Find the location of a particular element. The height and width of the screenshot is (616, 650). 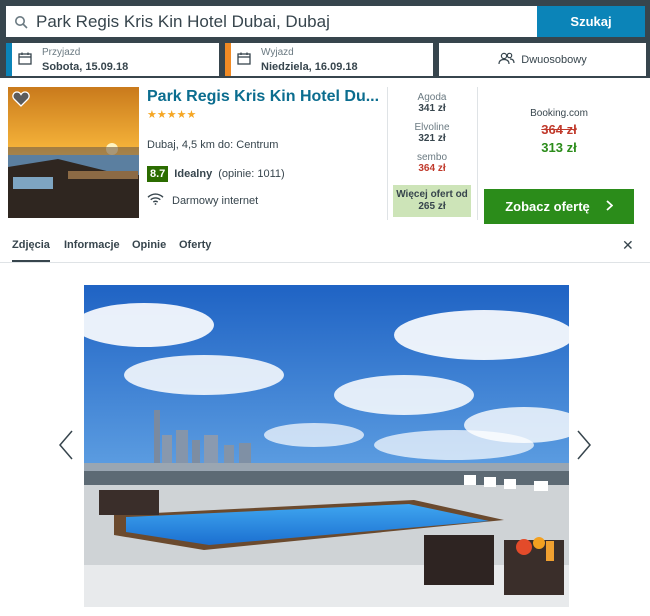

room-type-selector: Dwuosobowy is located at coordinates (542, 59).